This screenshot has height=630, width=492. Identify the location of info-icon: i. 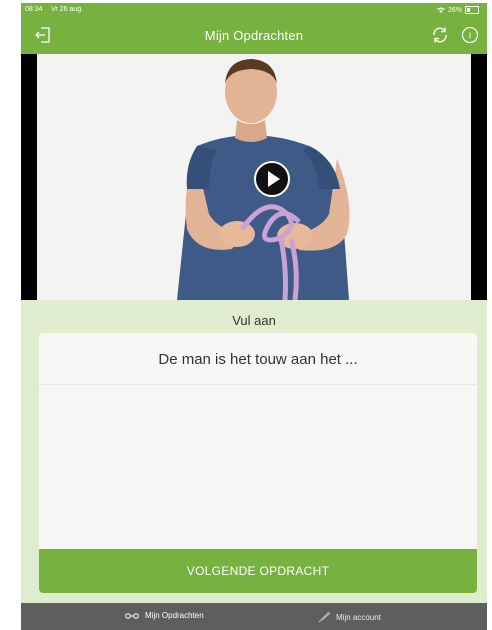
(470, 35).